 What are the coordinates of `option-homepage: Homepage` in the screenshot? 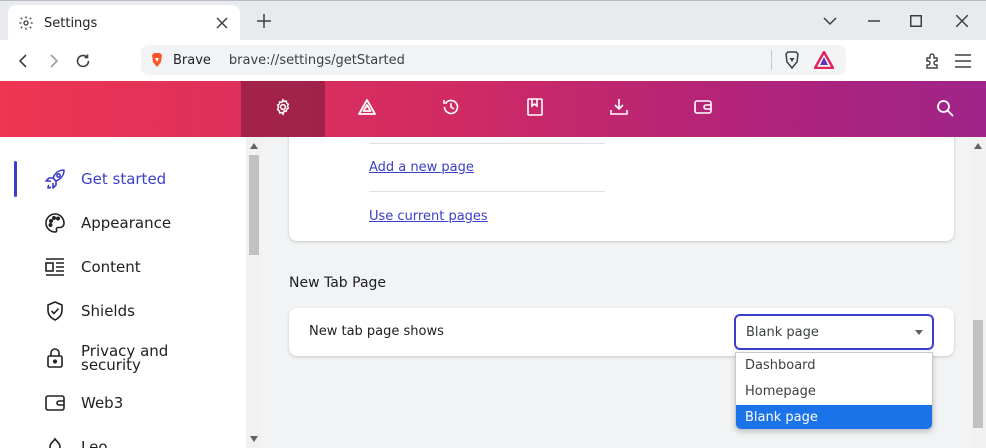 It's located at (834, 391).